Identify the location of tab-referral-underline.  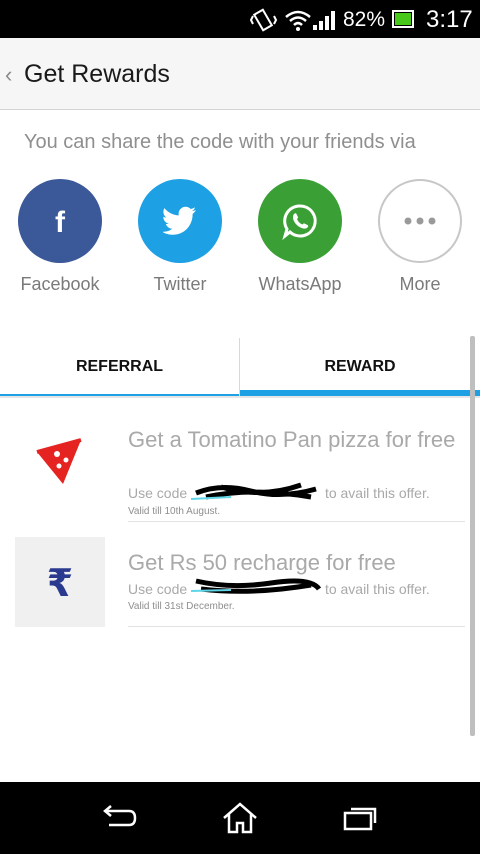
(119, 395).